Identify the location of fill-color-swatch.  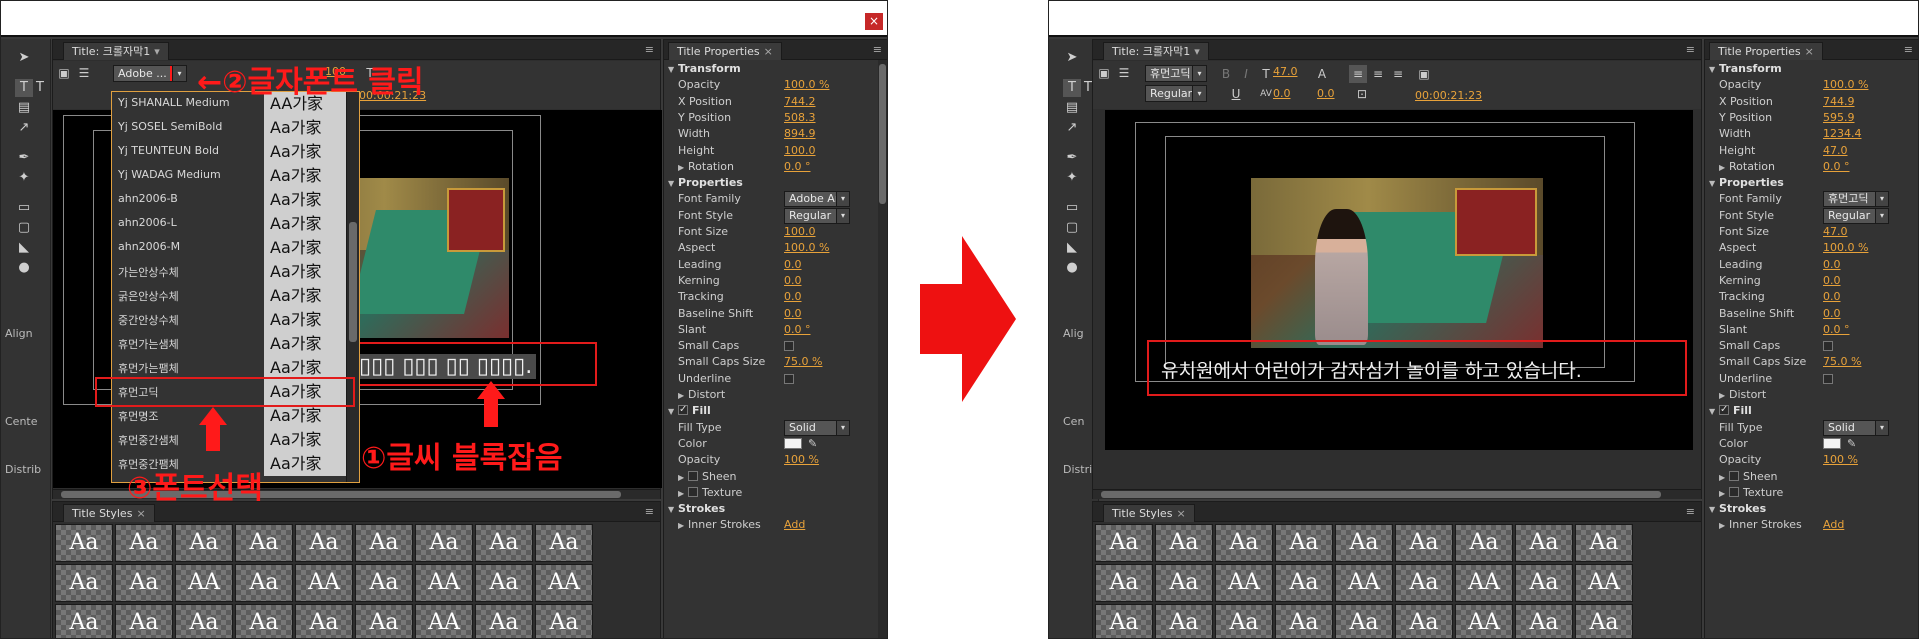
(1832, 443).